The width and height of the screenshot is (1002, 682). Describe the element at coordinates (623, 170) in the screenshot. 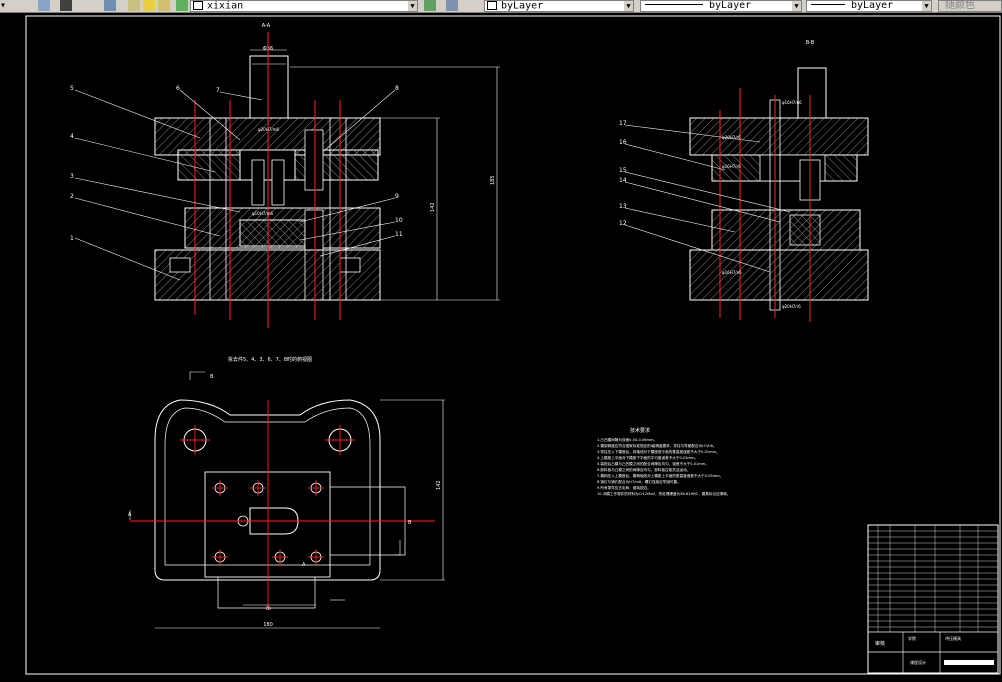

I see `part-number: 15` at that location.